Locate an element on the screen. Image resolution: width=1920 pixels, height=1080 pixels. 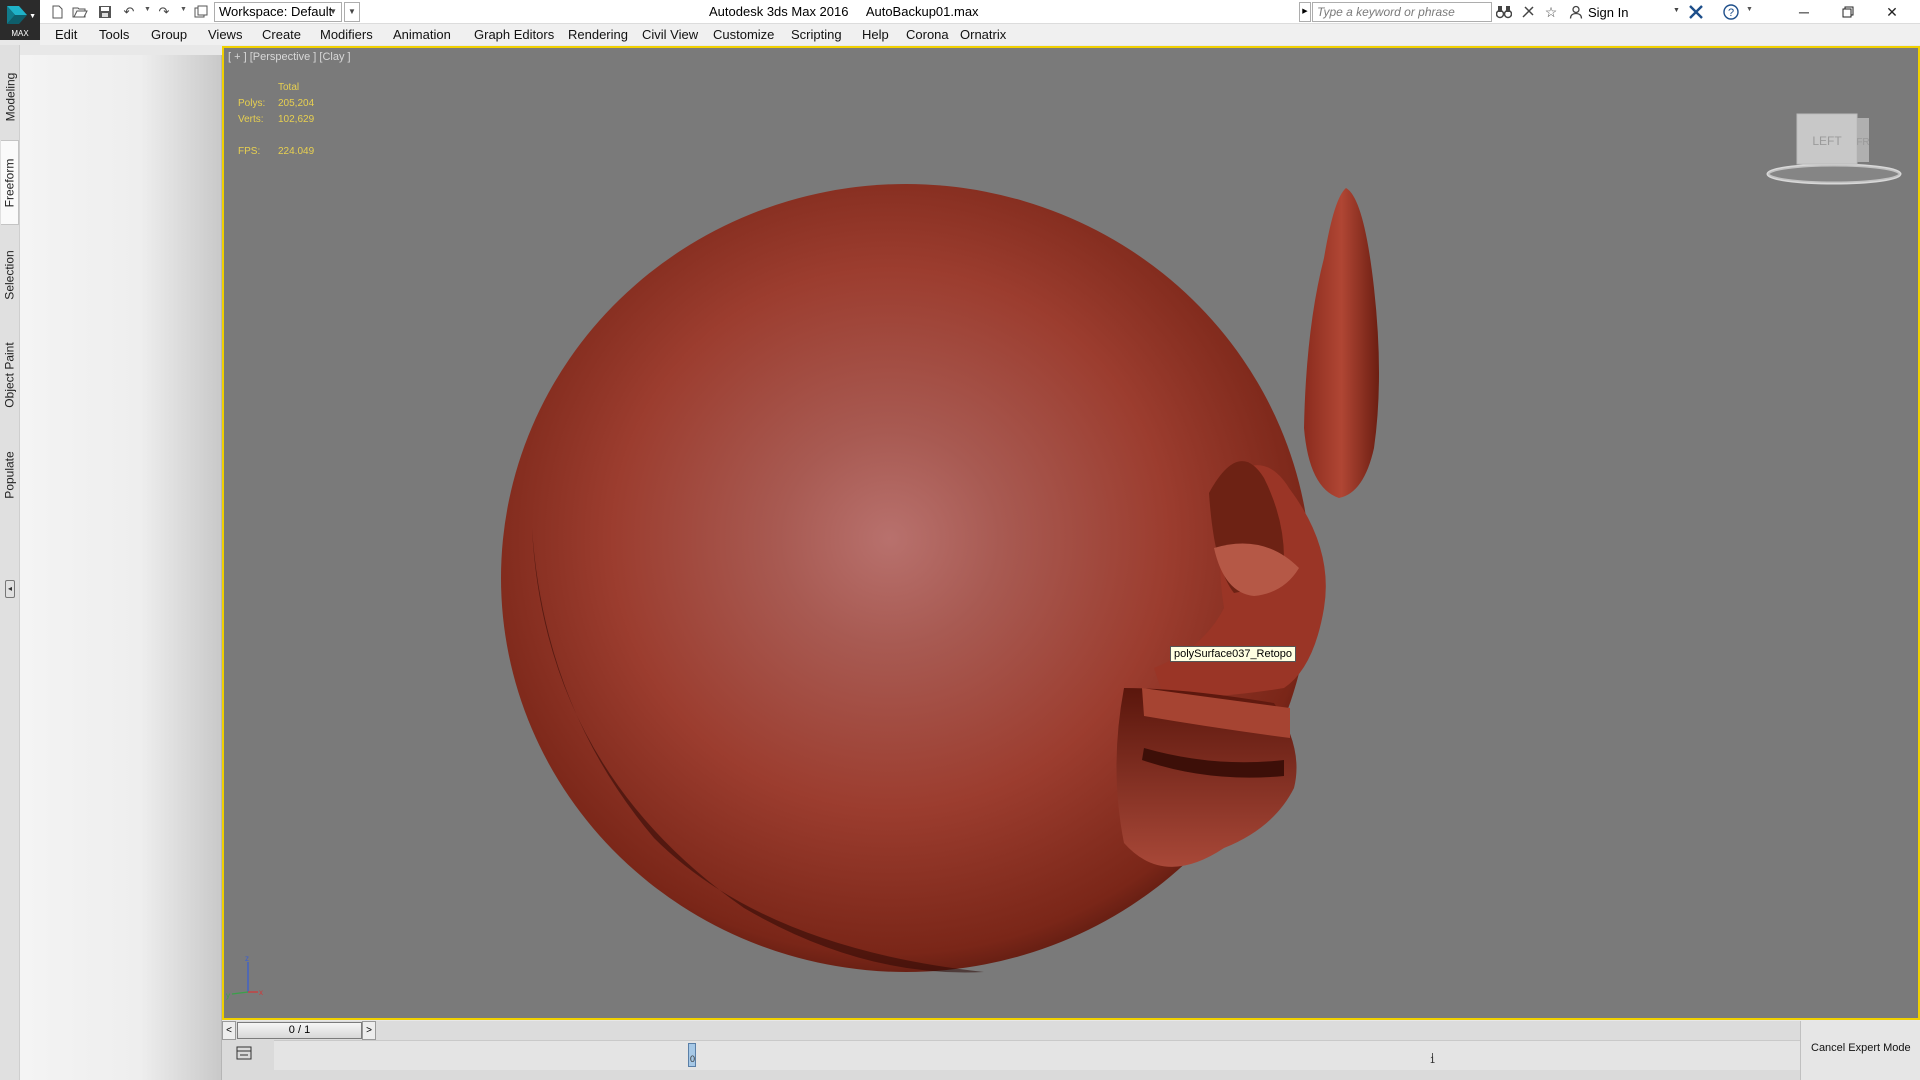
tab-selection-label: Selection is located at coordinates (10, 275).